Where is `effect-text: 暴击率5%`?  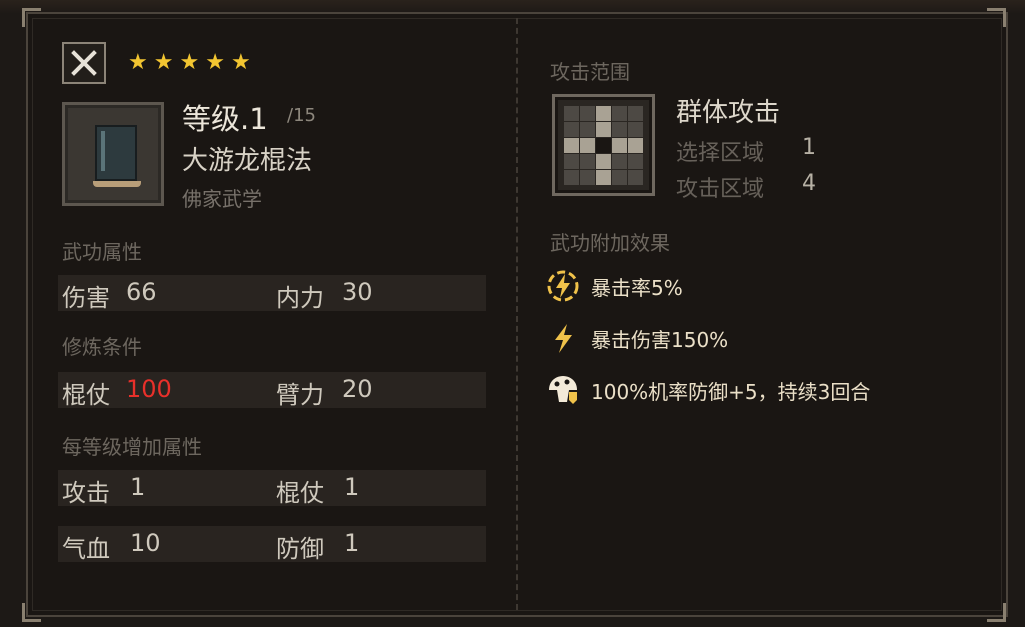
effect-text: 暴击率5% is located at coordinates (637, 287).